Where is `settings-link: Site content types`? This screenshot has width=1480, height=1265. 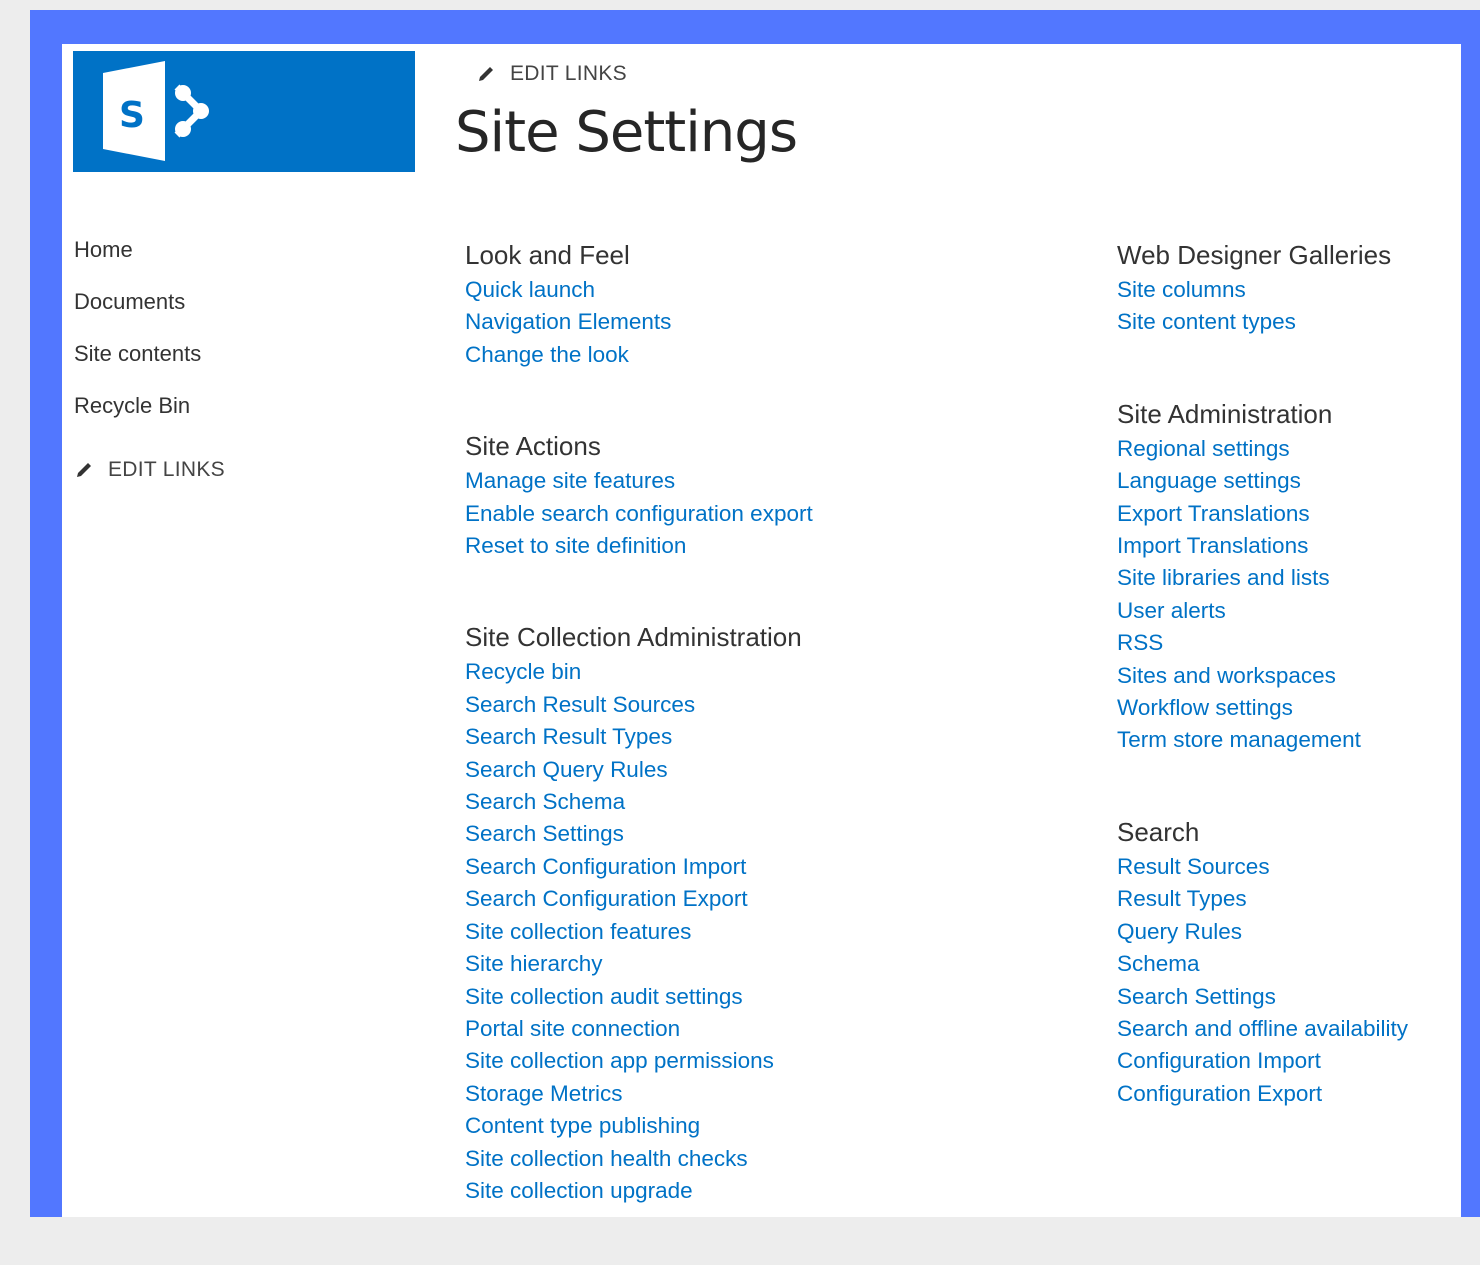 settings-link: Site content types is located at coordinates (1262, 322).